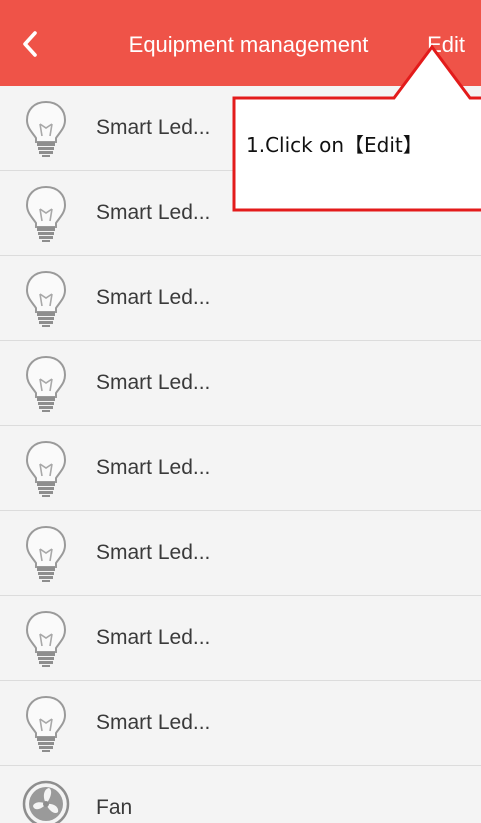 This screenshot has height=823, width=481. What do you see at coordinates (446, 45) in the screenshot?
I see `edit-button: Edit` at bounding box center [446, 45].